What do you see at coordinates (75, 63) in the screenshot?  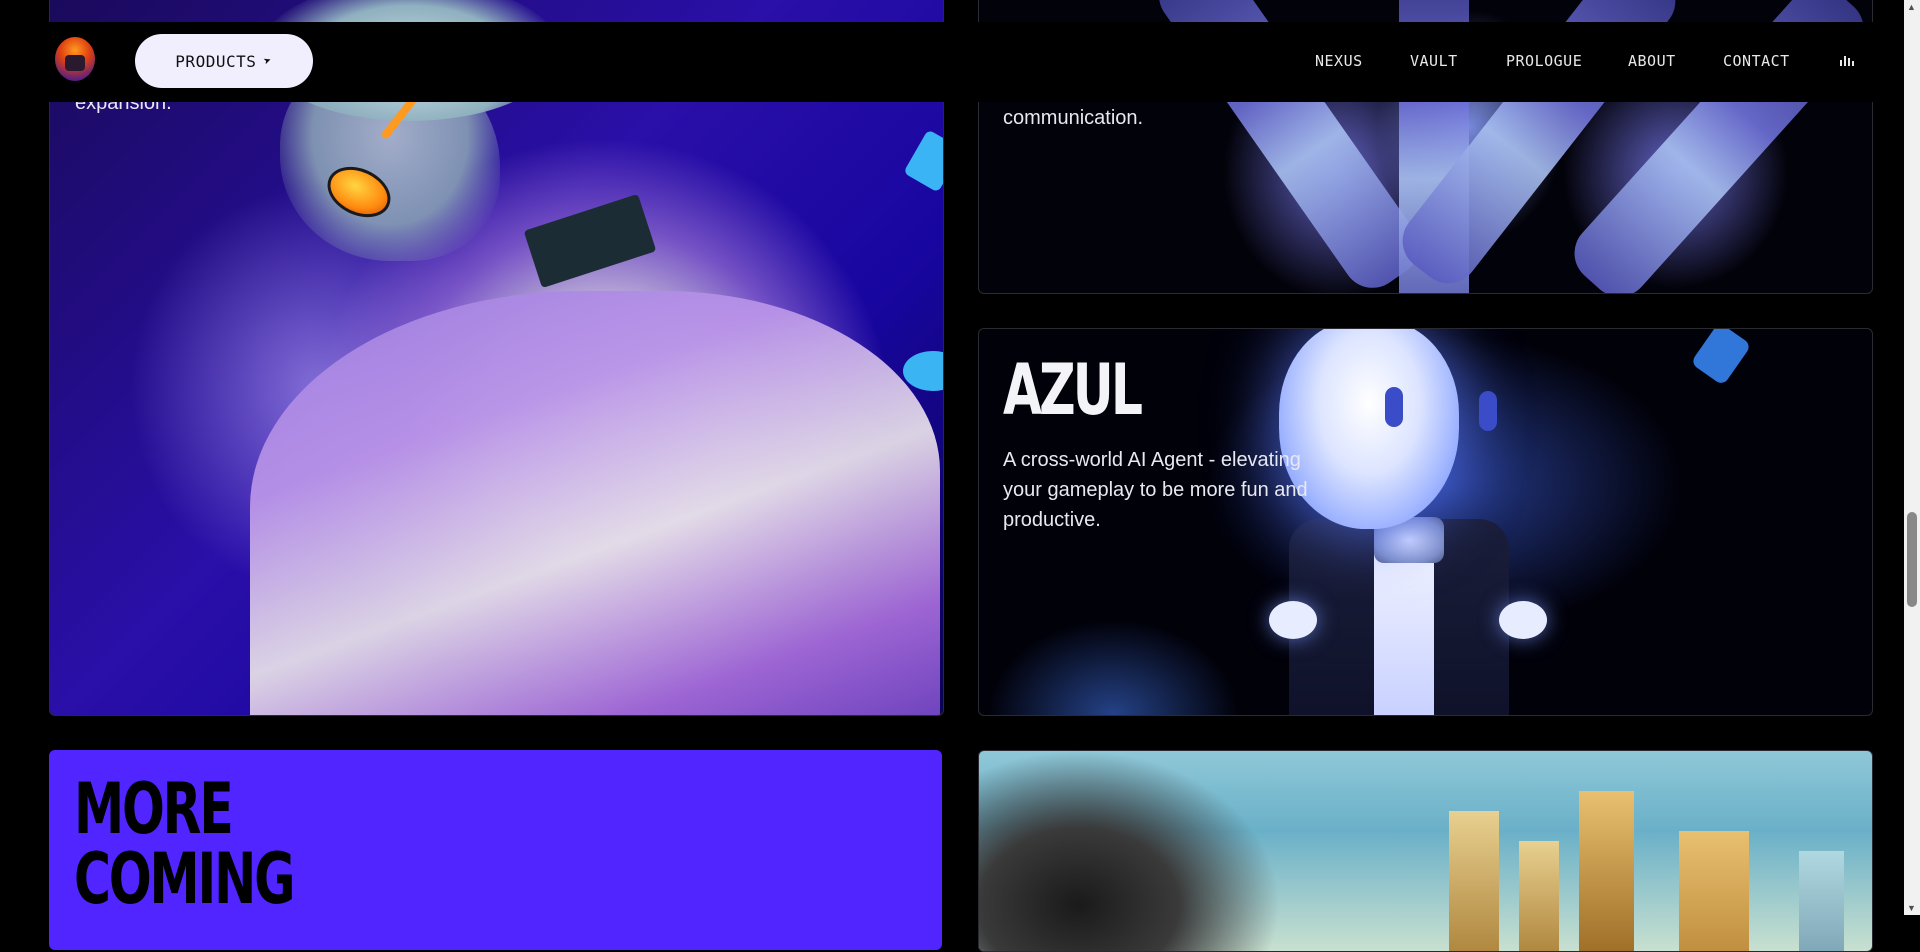 I see `logo-face-mask` at bounding box center [75, 63].